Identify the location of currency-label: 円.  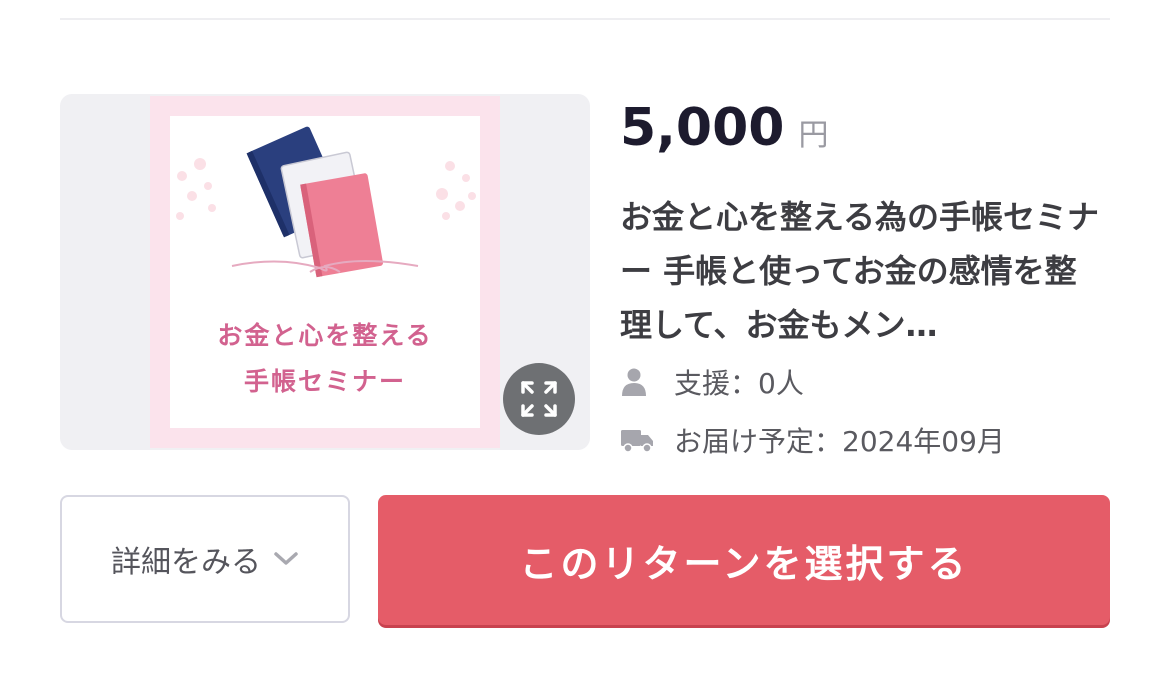
(813, 135).